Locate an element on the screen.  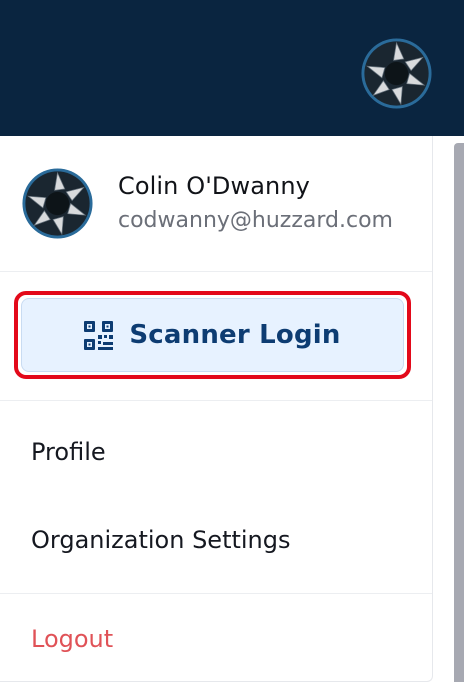
menu-item-label: Logout is located at coordinates (72, 639).